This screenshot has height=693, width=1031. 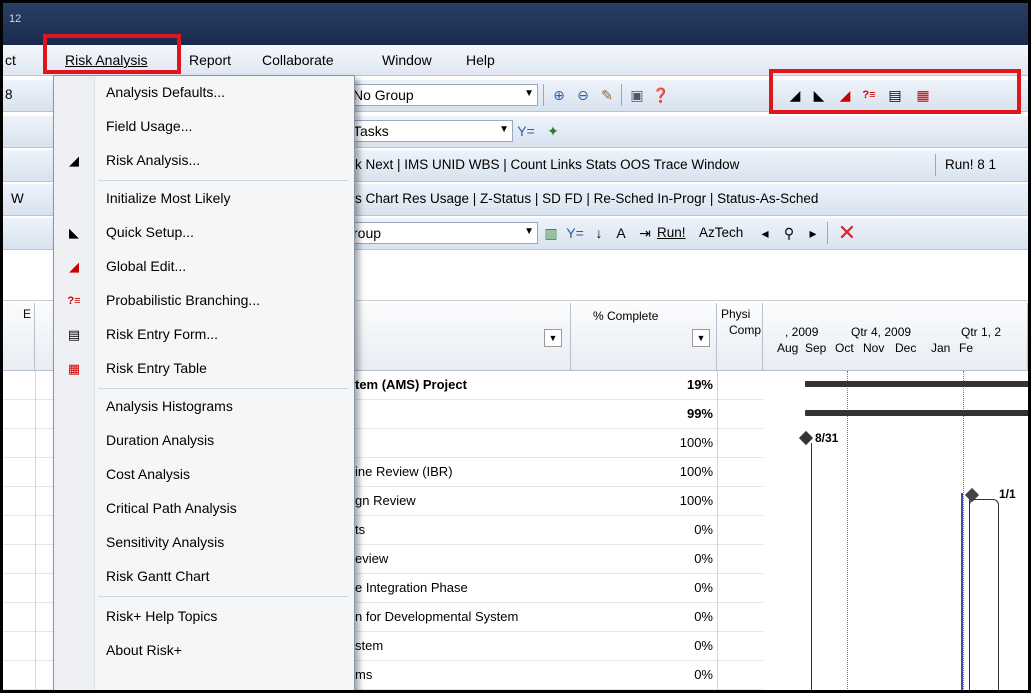 What do you see at coordinates (599, 233) in the screenshot?
I see `sort-icon: ↓` at bounding box center [599, 233].